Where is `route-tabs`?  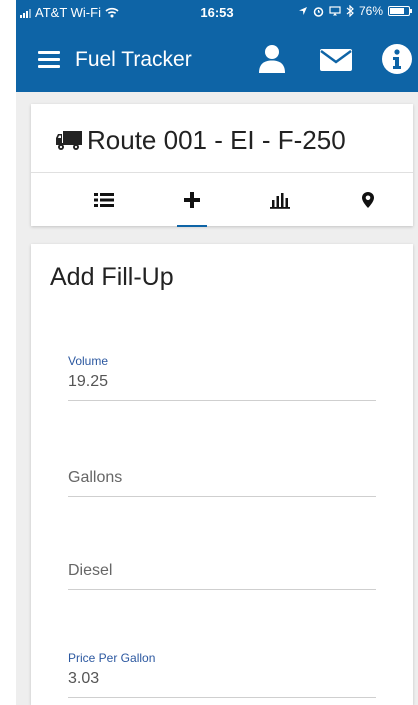 route-tabs is located at coordinates (222, 199).